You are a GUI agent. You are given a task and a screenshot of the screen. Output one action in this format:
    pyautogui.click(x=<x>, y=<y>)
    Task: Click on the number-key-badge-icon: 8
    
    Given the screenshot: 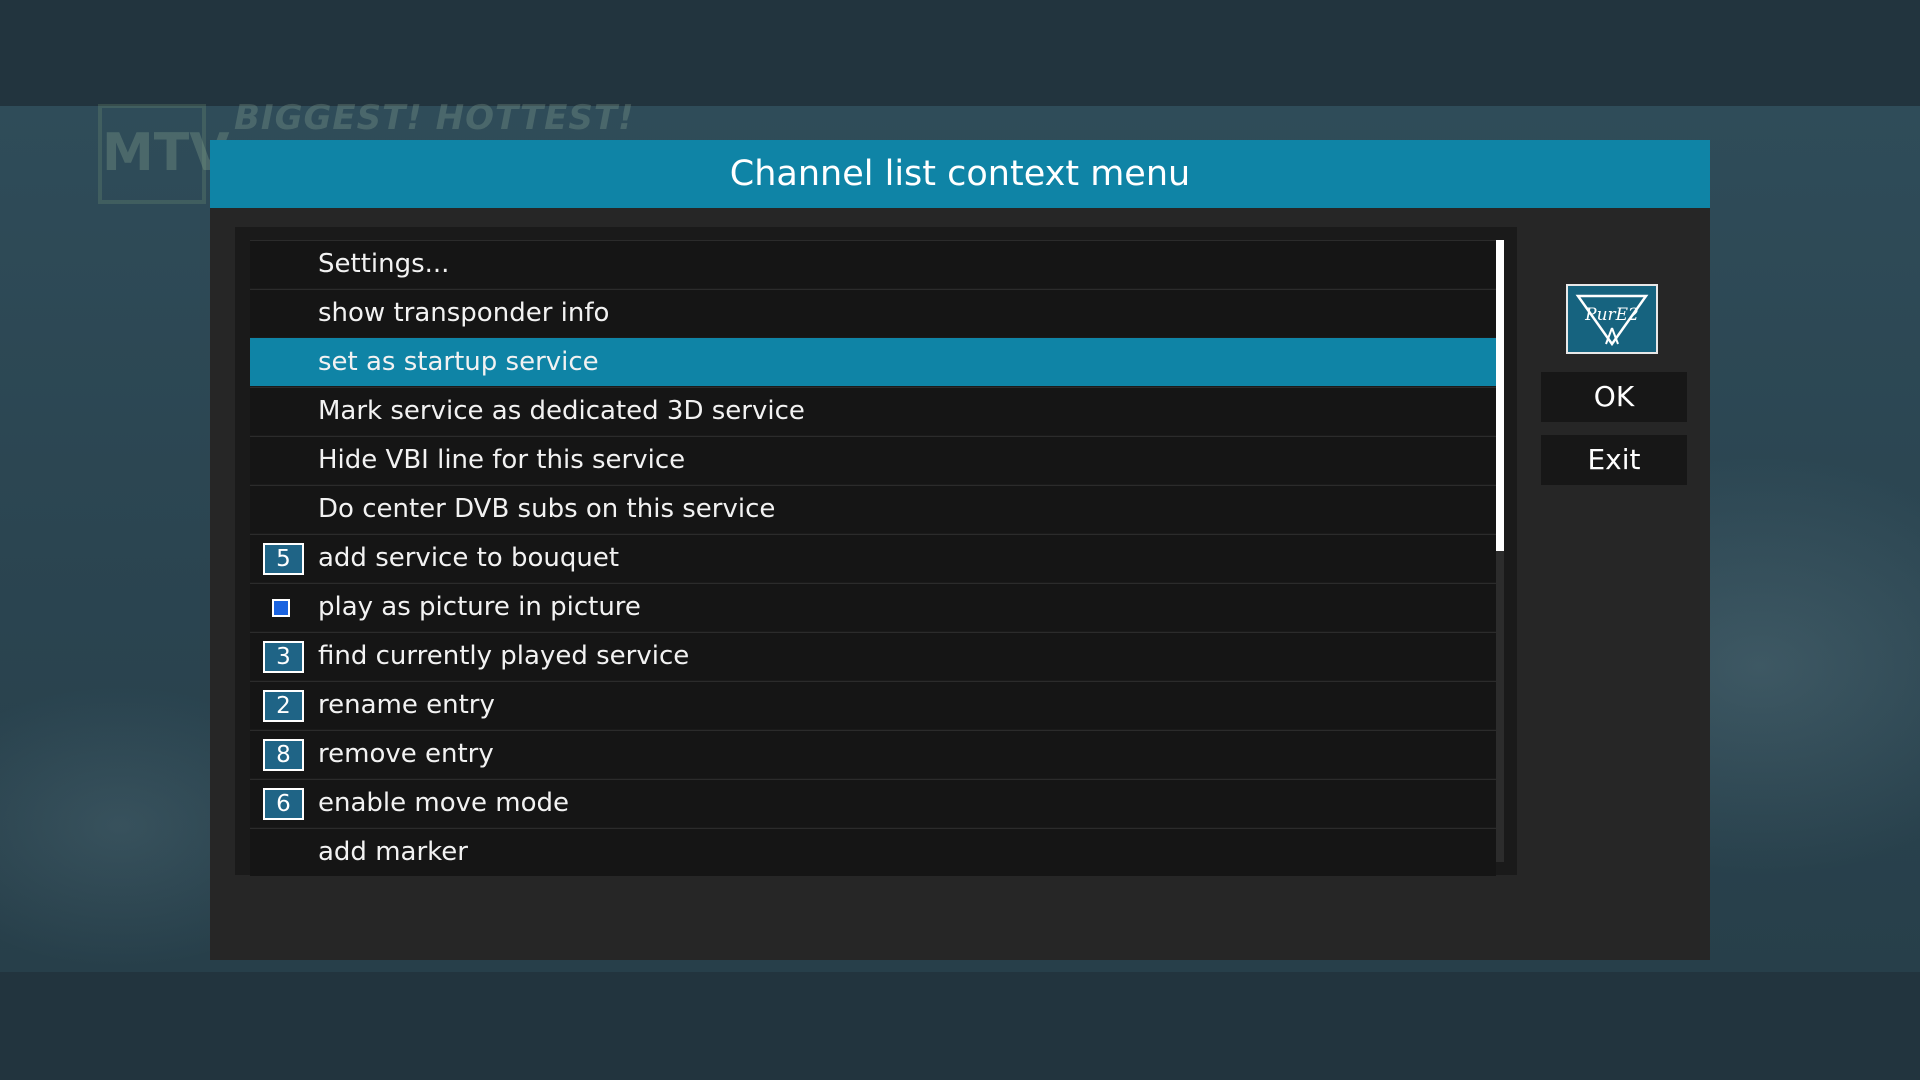 What is the action you would take?
    pyautogui.click(x=283, y=755)
    